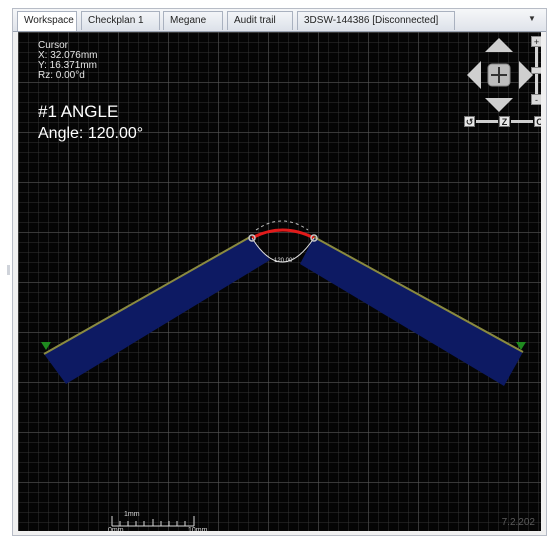 The image size is (553, 542). I want to click on rotation-controls: ↺ Z C, so click(502, 122).